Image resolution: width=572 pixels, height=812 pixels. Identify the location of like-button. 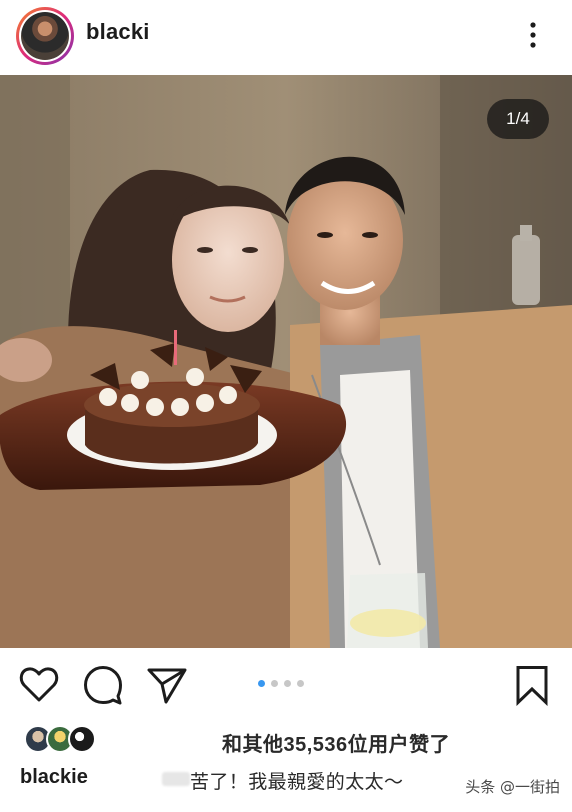
(39, 685).